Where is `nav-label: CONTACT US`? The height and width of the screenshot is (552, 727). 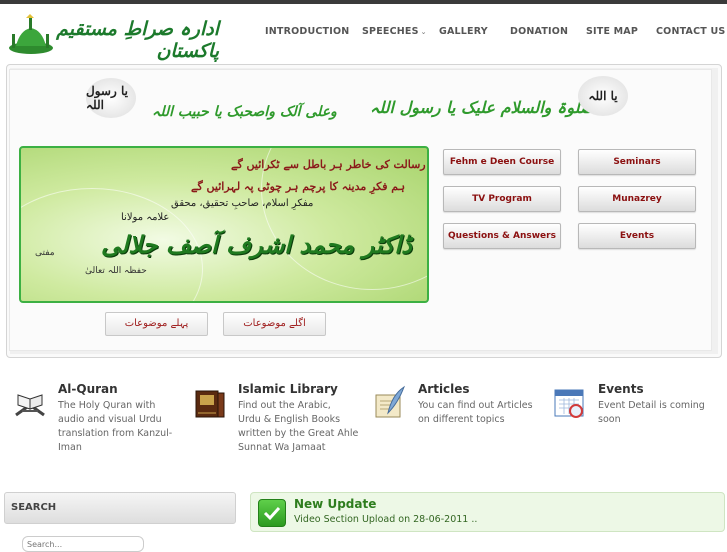 nav-label: CONTACT US is located at coordinates (691, 31).